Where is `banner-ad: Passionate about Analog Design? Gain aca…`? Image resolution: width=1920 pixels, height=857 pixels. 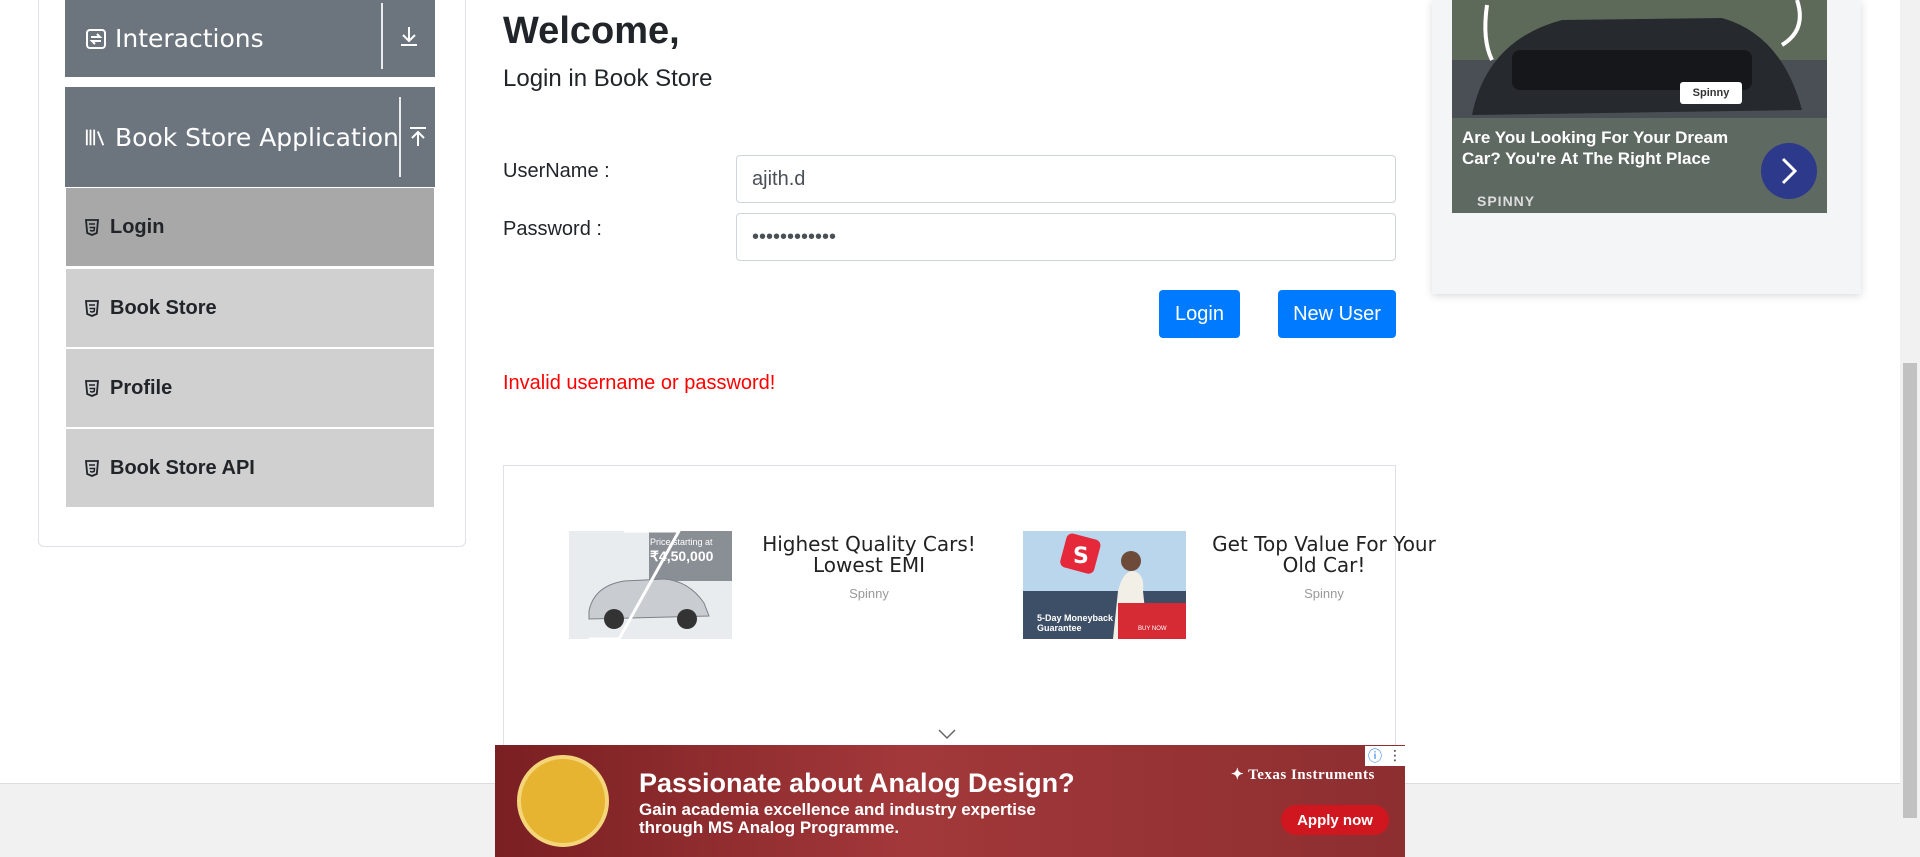 banner-ad: Passionate about Analog Design? Gain aca… is located at coordinates (950, 801).